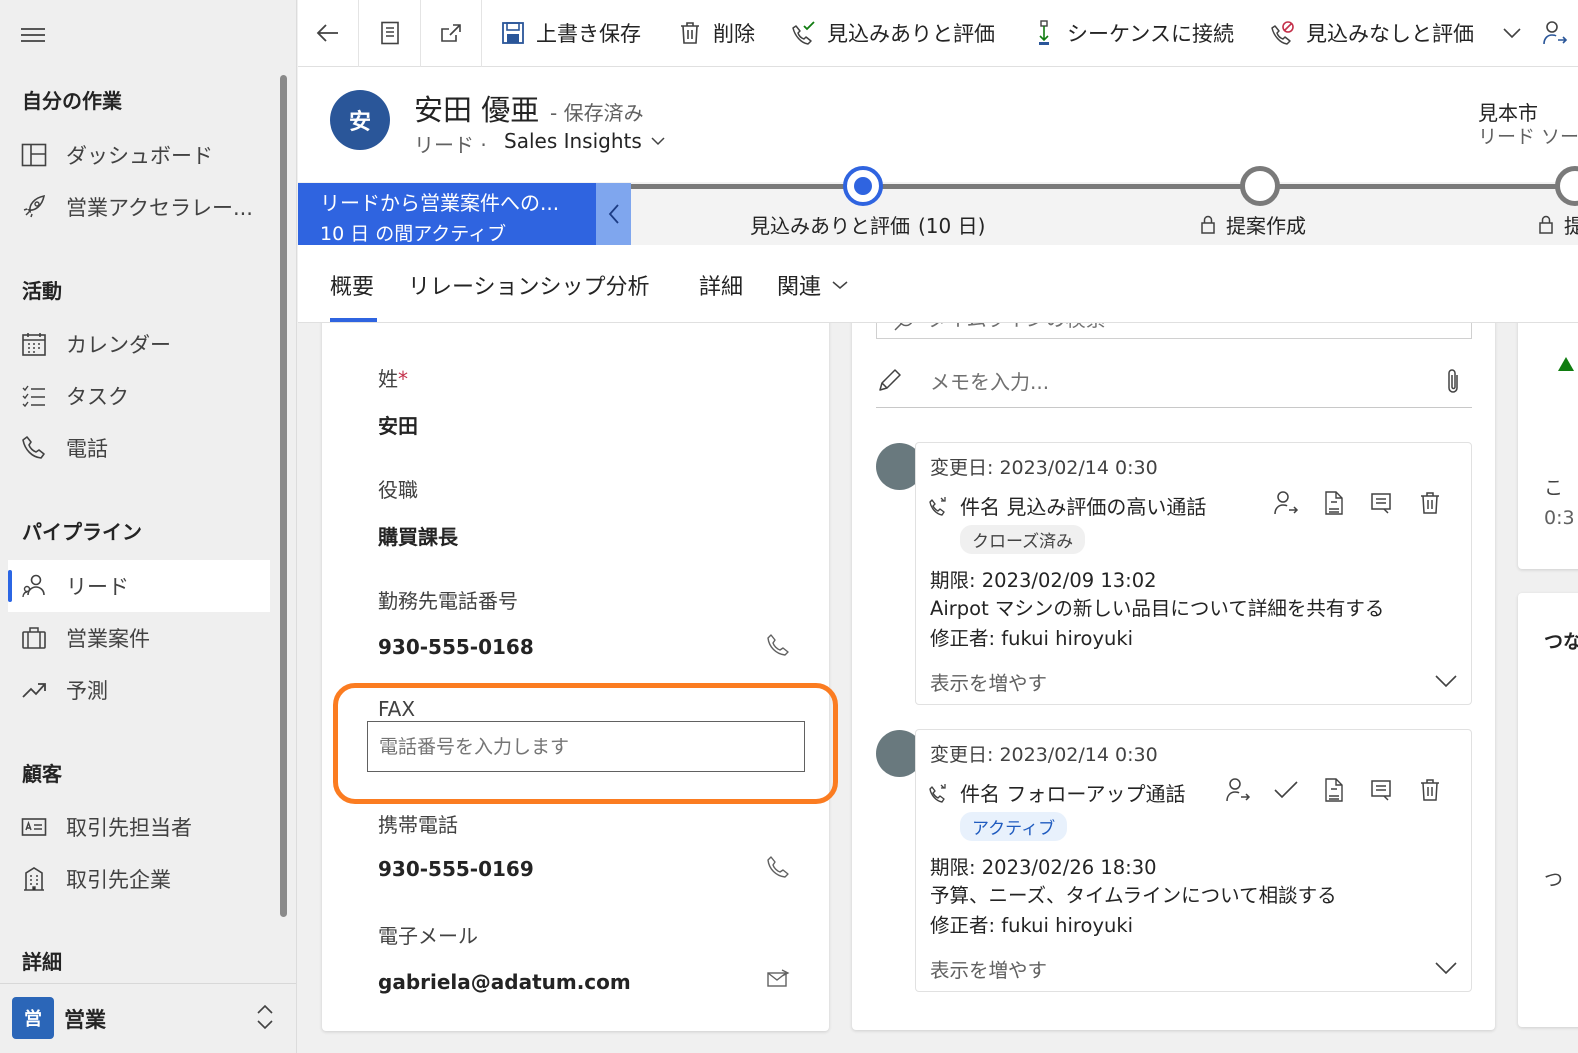 The image size is (1578, 1053). I want to click on sidebar-item-calendar: カレンダー, so click(139, 344).